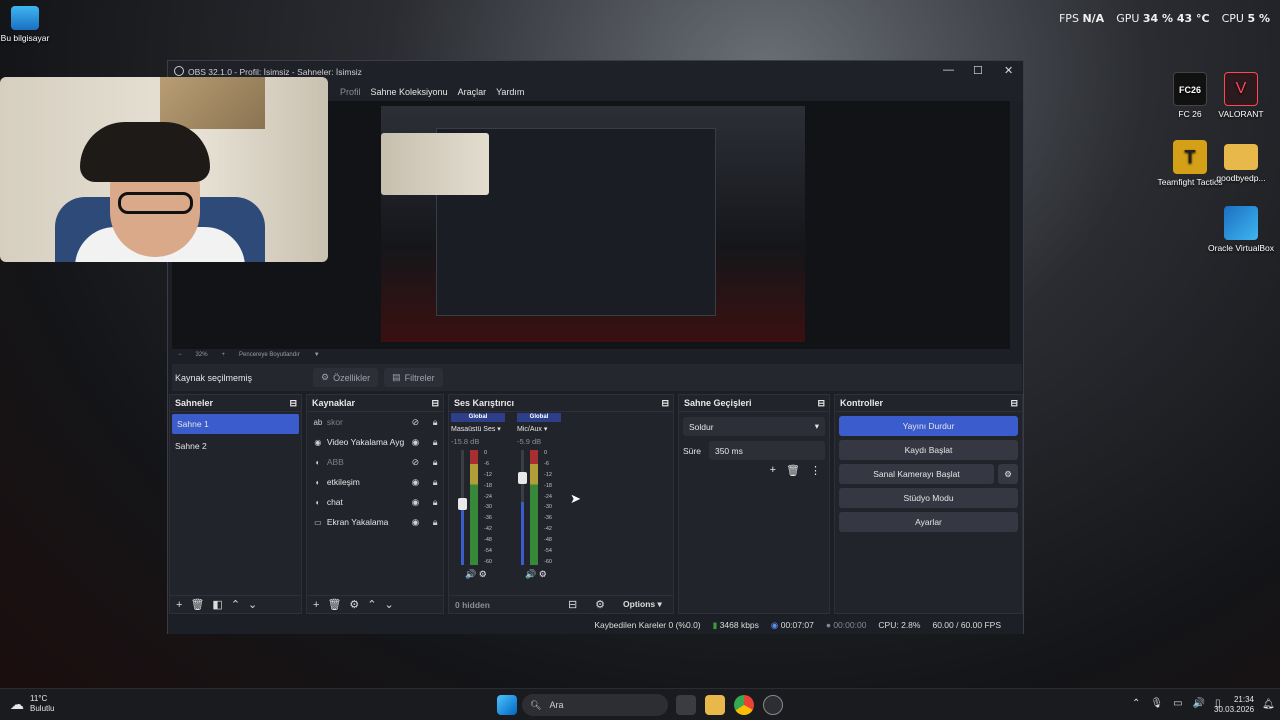 The width and height of the screenshot is (1280, 720). What do you see at coordinates (1190, 89) in the screenshot?
I see `fc26-icon: FC26` at bounding box center [1190, 89].